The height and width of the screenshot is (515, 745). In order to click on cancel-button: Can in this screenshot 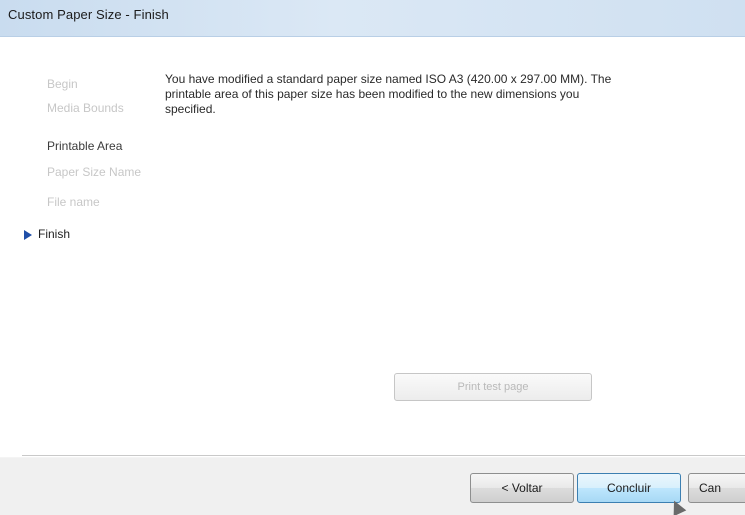, I will do `click(716, 488)`.